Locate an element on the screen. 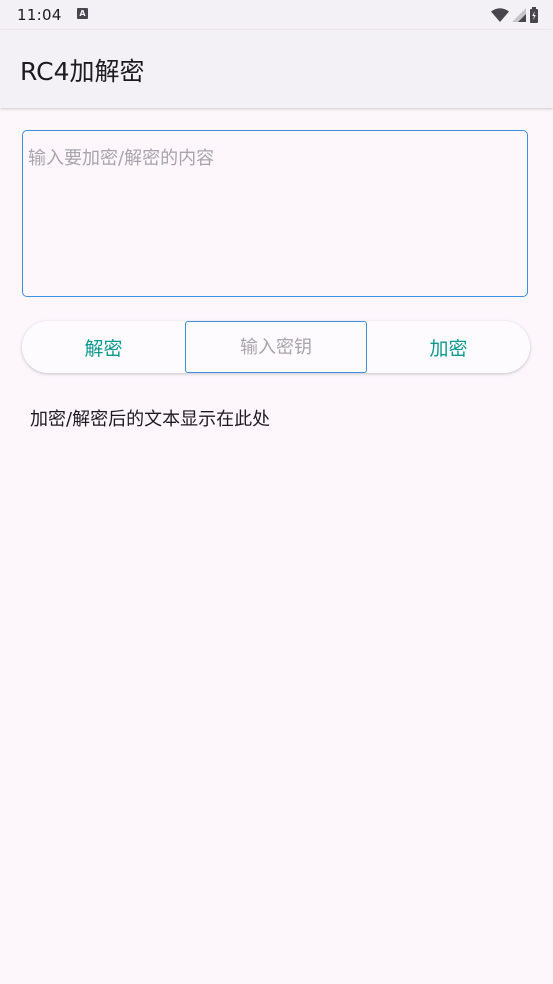 Image resolution: width=553 pixels, height=984 pixels. wifi-icon is located at coordinates (500, 15).